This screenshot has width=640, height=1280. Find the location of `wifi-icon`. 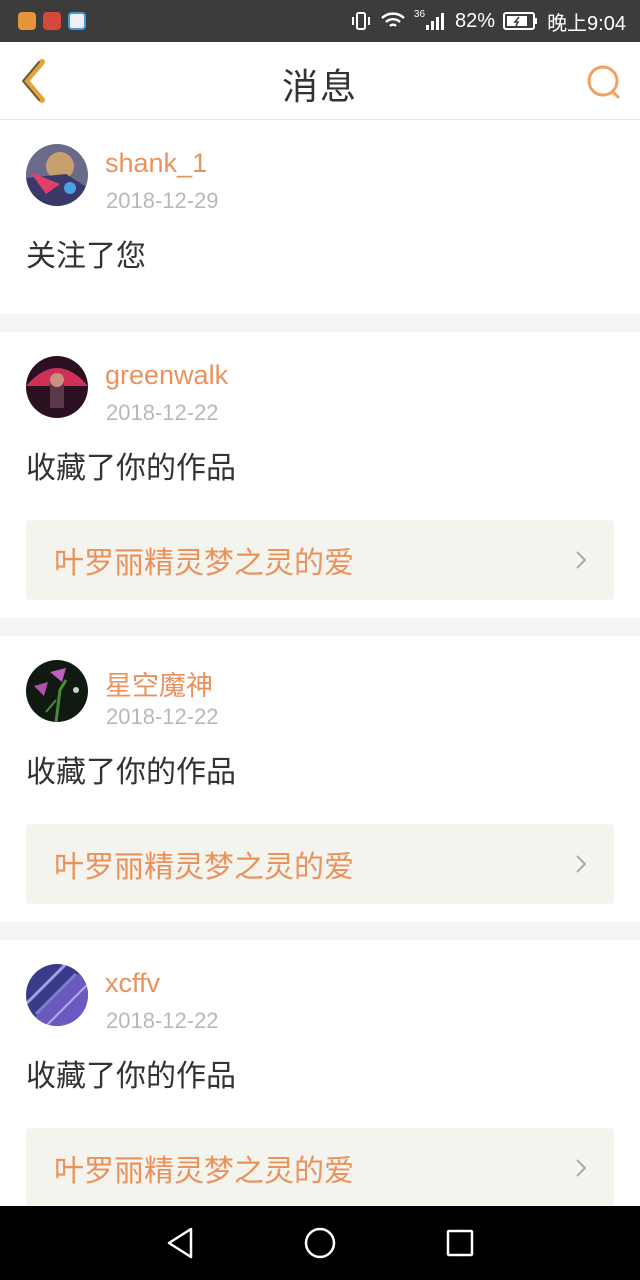

wifi-icon is located at coordinates (393, 19).